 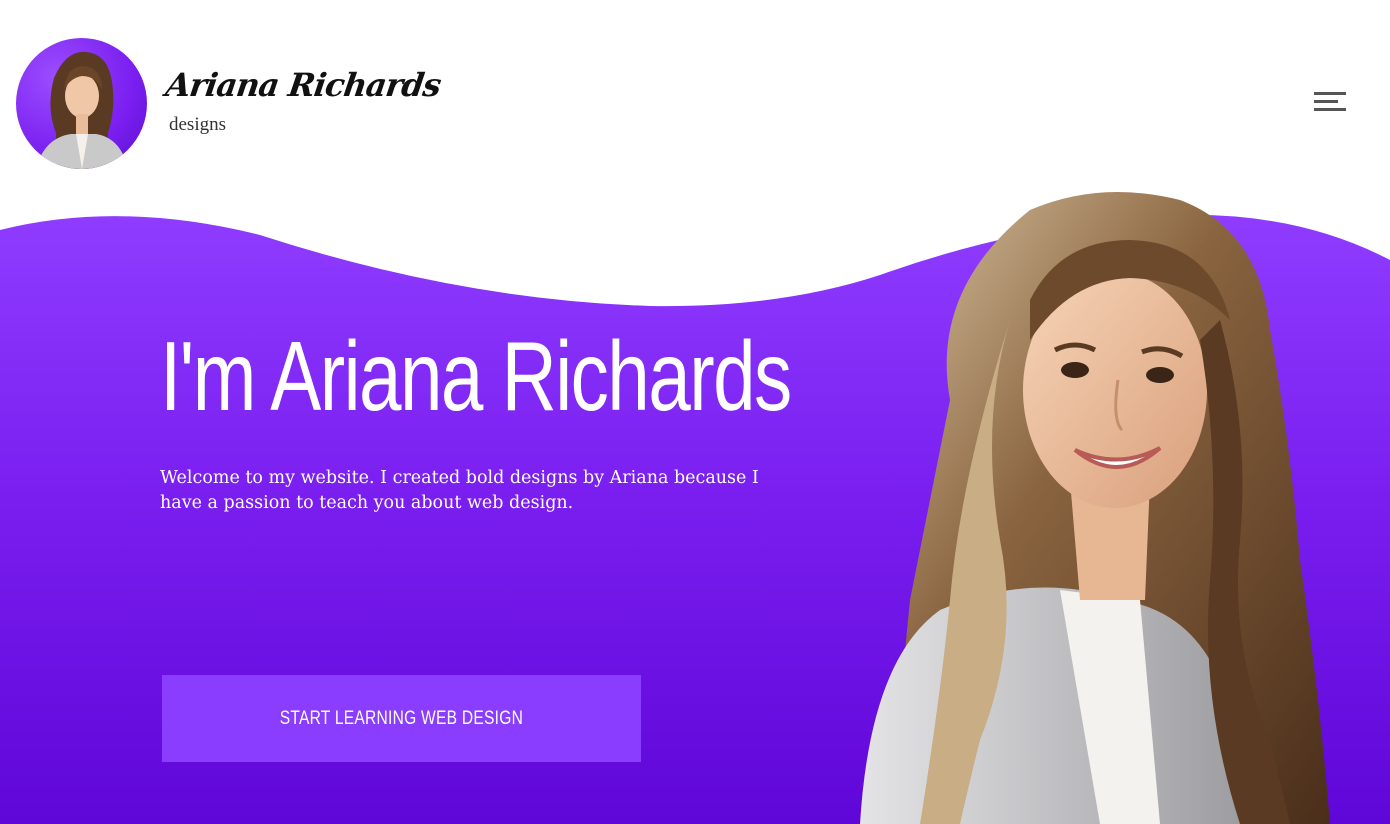 What do you see at coordinates (197, 124) in the screenshot?
I see `brand-tagline: designs` at bounding box center [197, 124].